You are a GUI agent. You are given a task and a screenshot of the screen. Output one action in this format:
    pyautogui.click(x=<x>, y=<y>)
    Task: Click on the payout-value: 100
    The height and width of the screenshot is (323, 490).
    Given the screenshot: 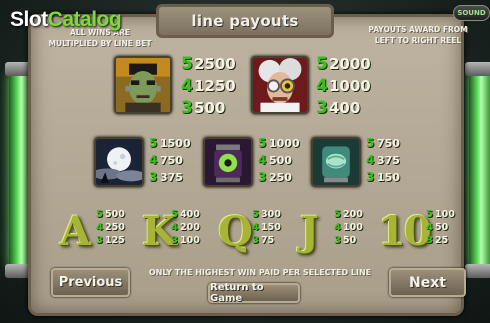 What is the action you would take?
    pyautogui.click(x=353, y=227)
    